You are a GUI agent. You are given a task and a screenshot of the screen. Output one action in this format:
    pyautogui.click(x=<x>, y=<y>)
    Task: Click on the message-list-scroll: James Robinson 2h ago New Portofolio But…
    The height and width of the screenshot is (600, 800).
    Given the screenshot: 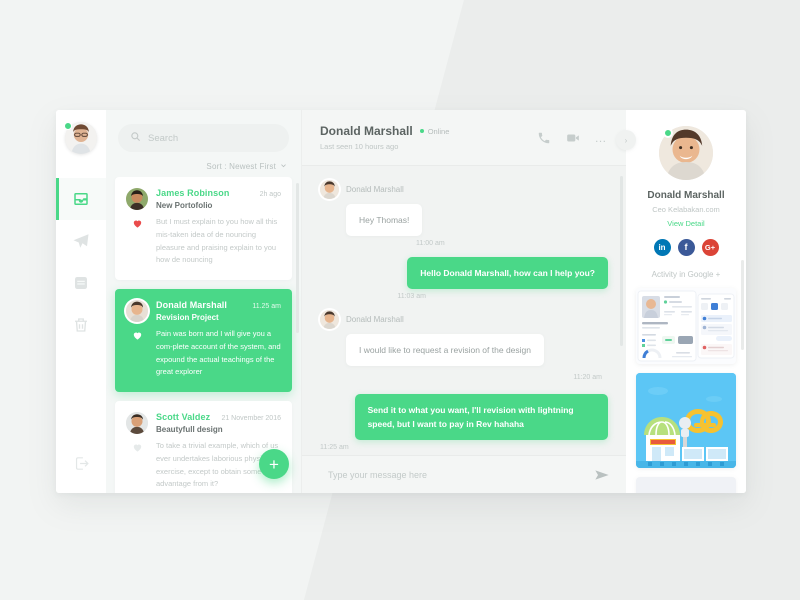 What is the action you would take?
    pyautogui.click(x=203, y=335)
    